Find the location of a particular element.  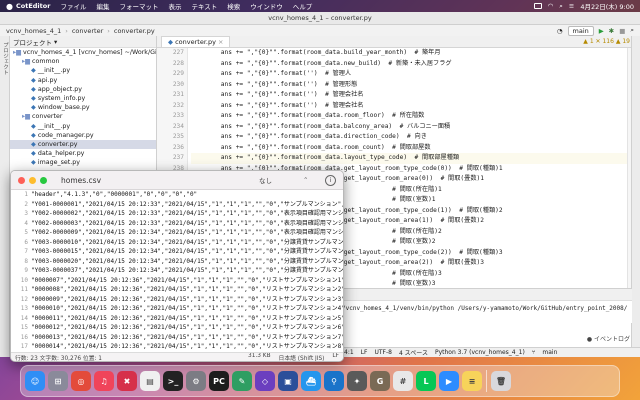

event-log-button: ● イベントログ is located at coordinates (608, 338).